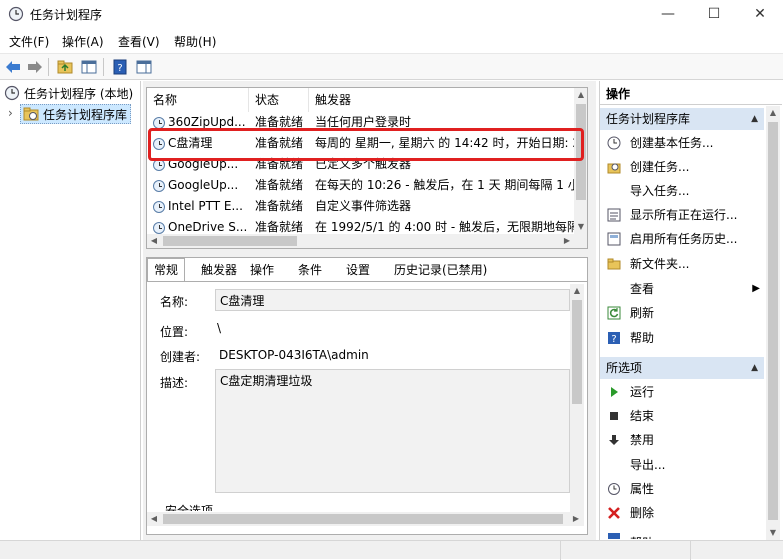 Image resolution: width=783 pixels, height=560 pixels. What do you see at coordinates (79, 93) in the screenshot?
I see `tree-item-root-label: 任务计划程序 (本地)` at bounding box center [79, 93].